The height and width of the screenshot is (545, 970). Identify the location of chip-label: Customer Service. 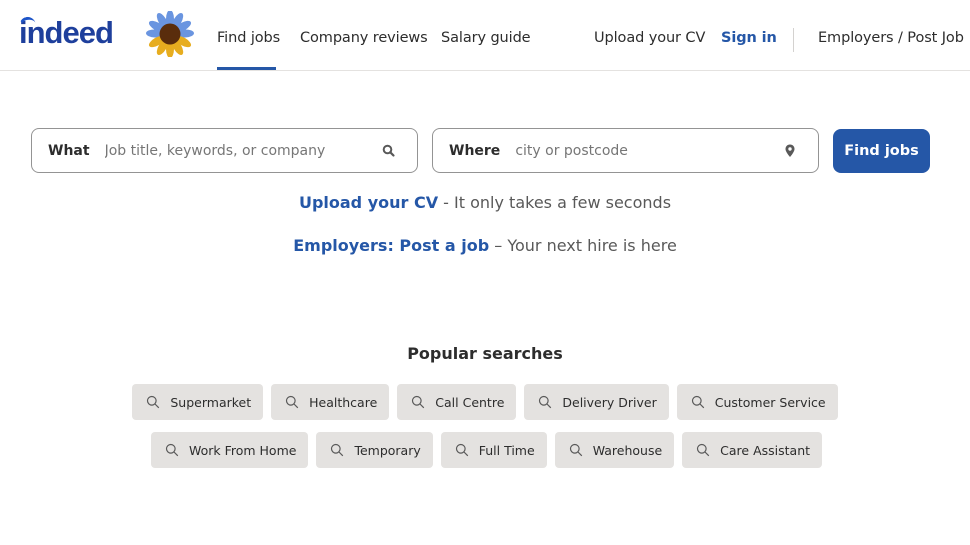
(770, 402).